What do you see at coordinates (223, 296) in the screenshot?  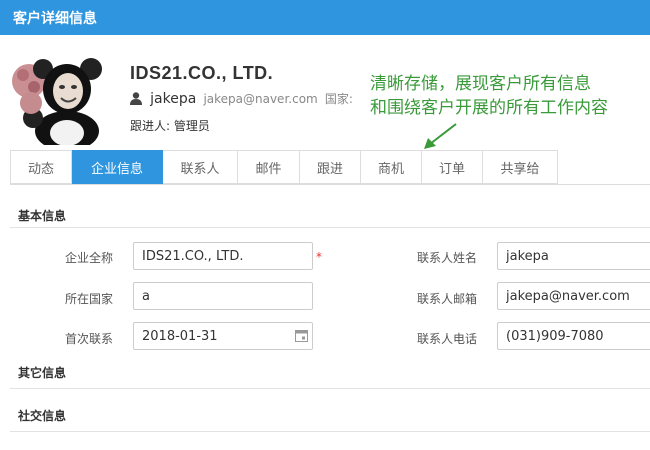 I see `country-input` at bounding box center [223, 296].